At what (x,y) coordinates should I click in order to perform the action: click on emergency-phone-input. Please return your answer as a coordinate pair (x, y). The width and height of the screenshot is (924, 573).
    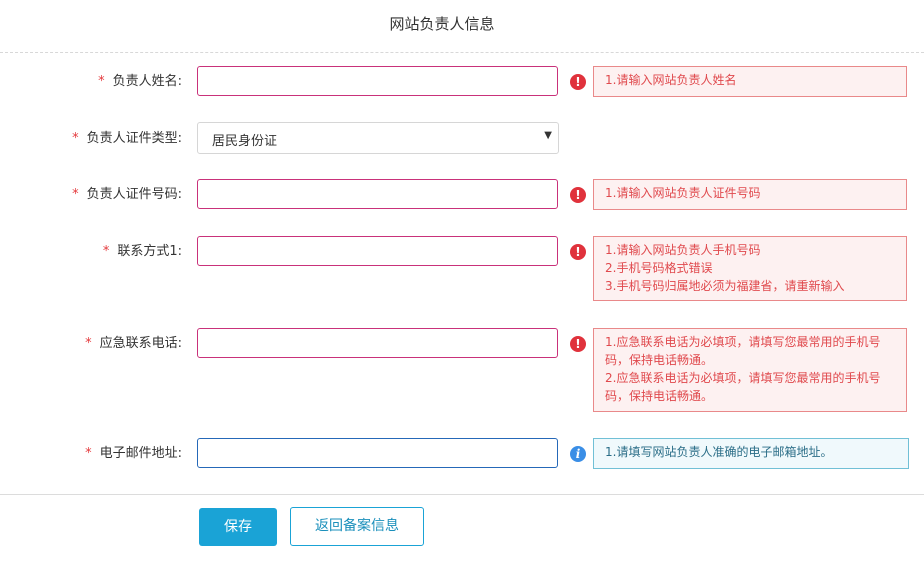
    Looking at the image, I should click on (377, 343).